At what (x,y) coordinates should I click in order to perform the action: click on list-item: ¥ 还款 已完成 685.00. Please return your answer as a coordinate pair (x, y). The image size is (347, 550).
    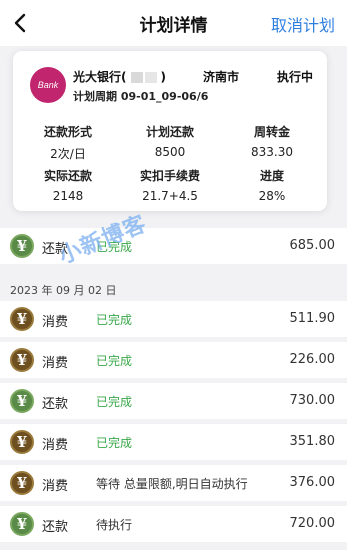
    Looking at the image, I should click on (173, 246).